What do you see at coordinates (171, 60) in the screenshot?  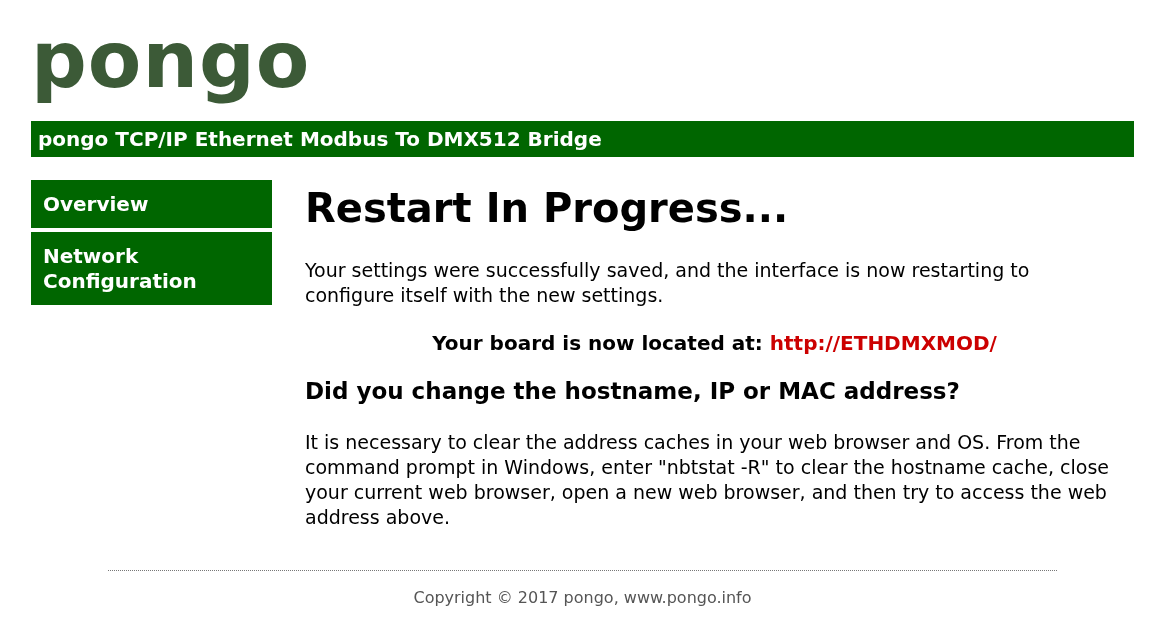 I see `logo: pongo` at bounding box center [171, 60].